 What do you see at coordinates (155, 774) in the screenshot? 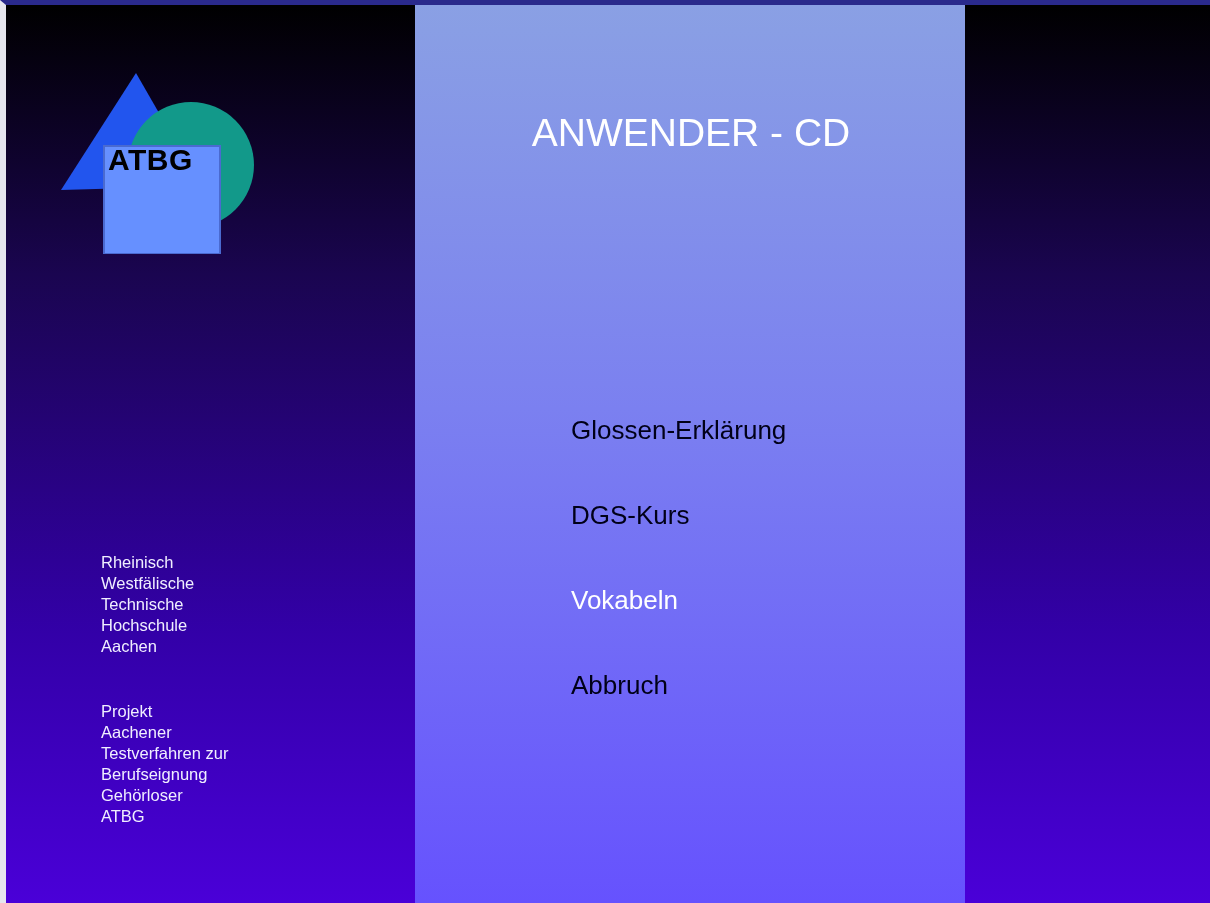
I see `info-line: Berufseignung` at bounding box center [155, 774].